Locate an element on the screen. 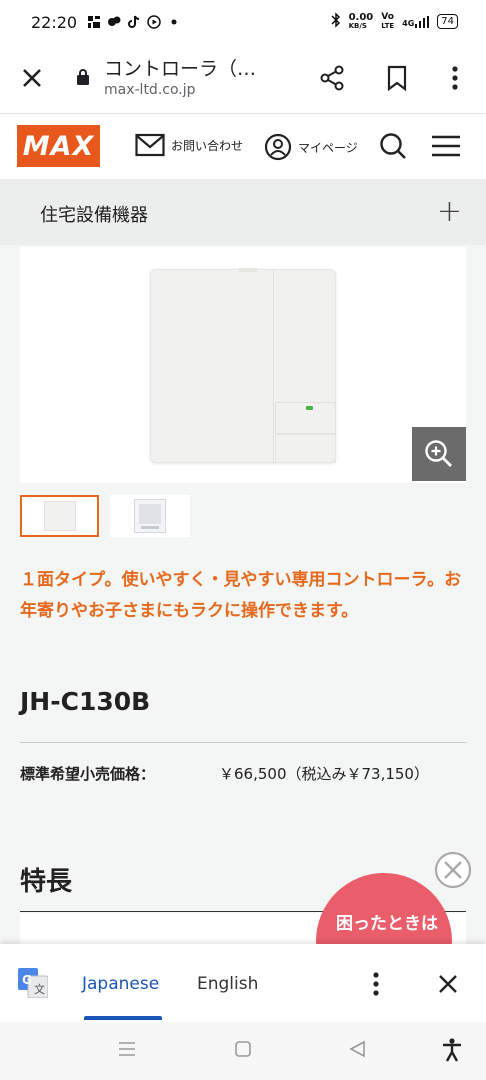 The width and height of the screenshot is (486, 1080). status-time: 22:20 is located at coordinates (54, 22).